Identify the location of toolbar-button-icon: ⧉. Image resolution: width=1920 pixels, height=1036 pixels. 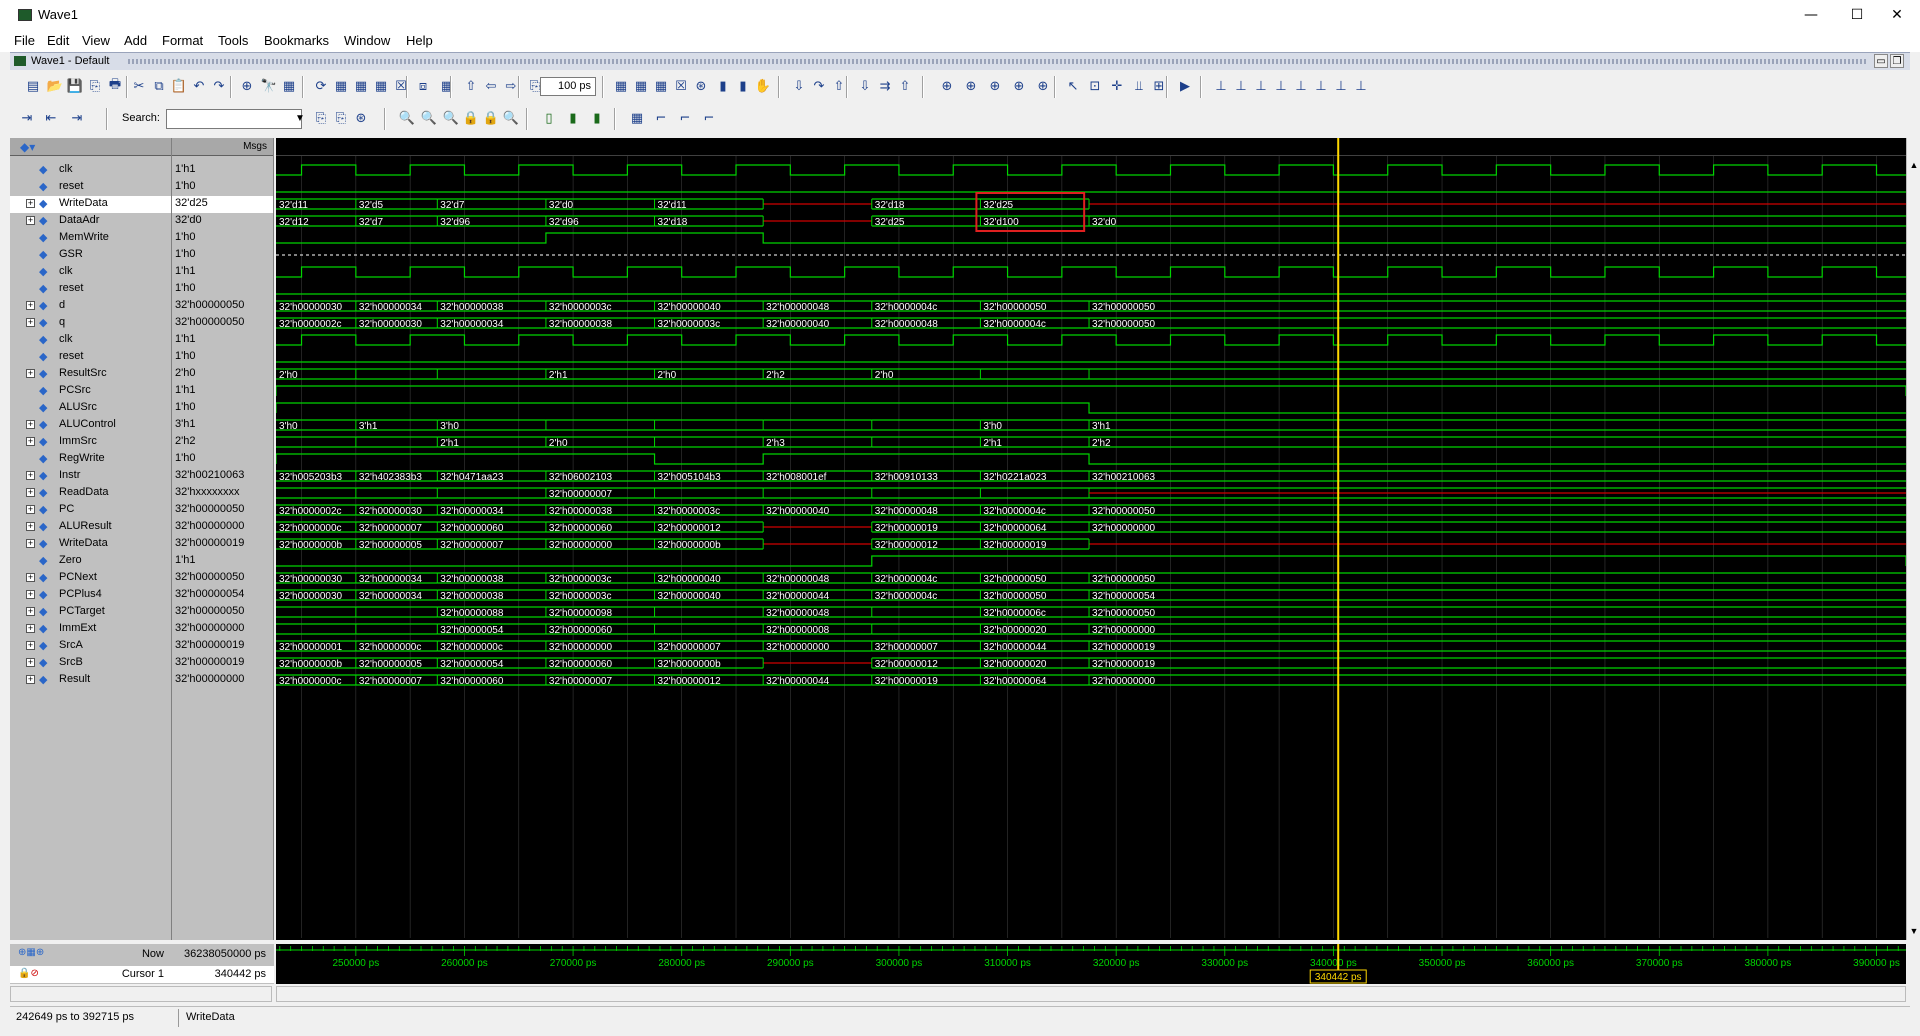
(159, 86).